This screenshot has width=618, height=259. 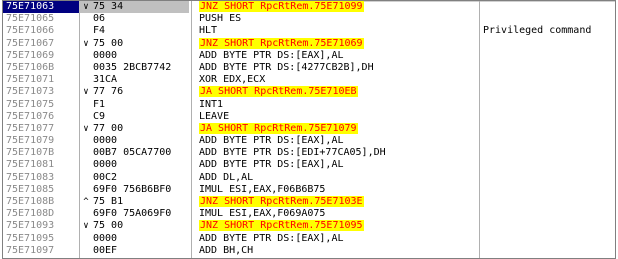 What do you see at coordinates (30, 19) in the screenshot?
I see `address-cell: 75E71065` at bounding box center [30, 19].